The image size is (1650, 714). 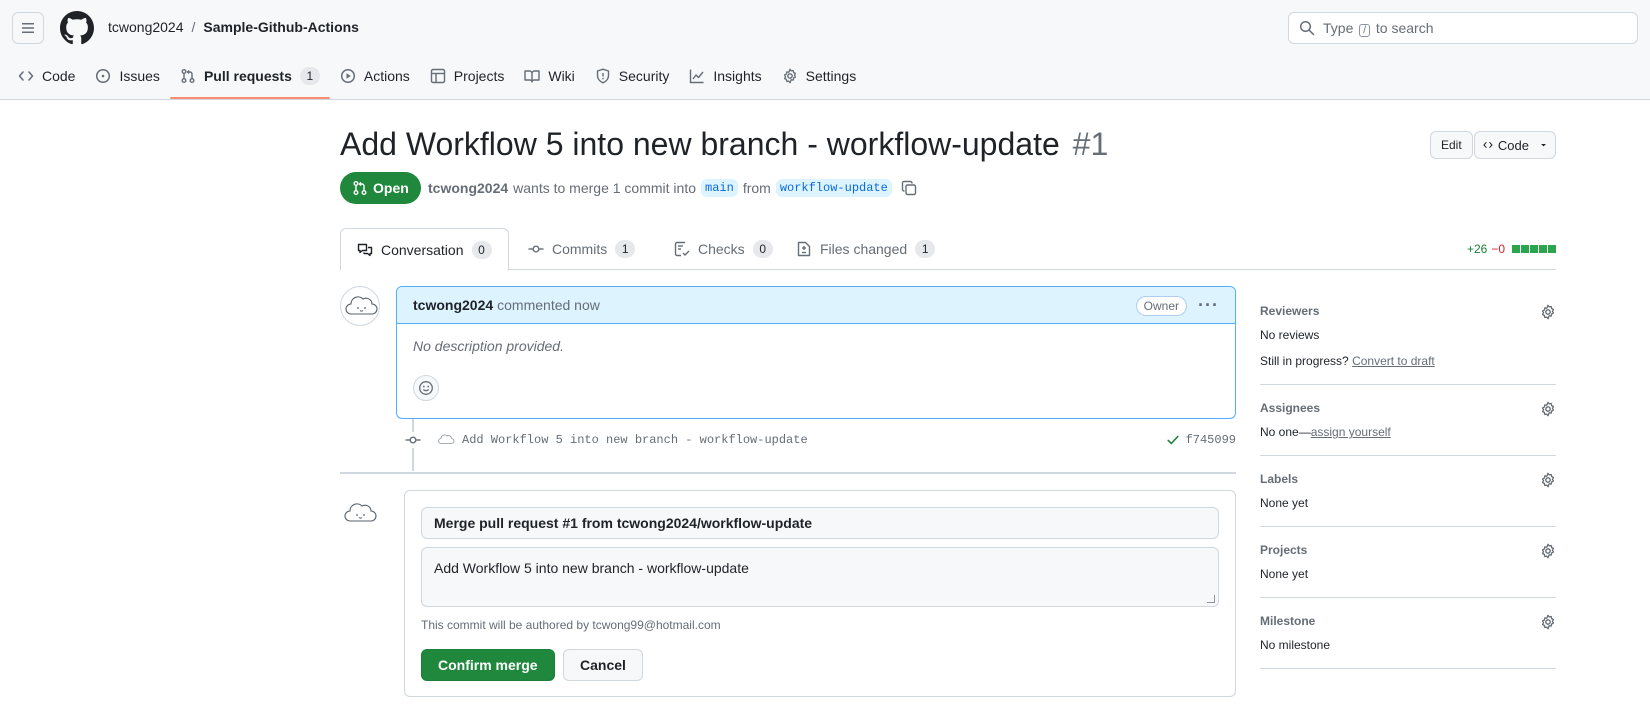 I want to click on tab-conversation: Conversation 0, so click(x=424, y=249).